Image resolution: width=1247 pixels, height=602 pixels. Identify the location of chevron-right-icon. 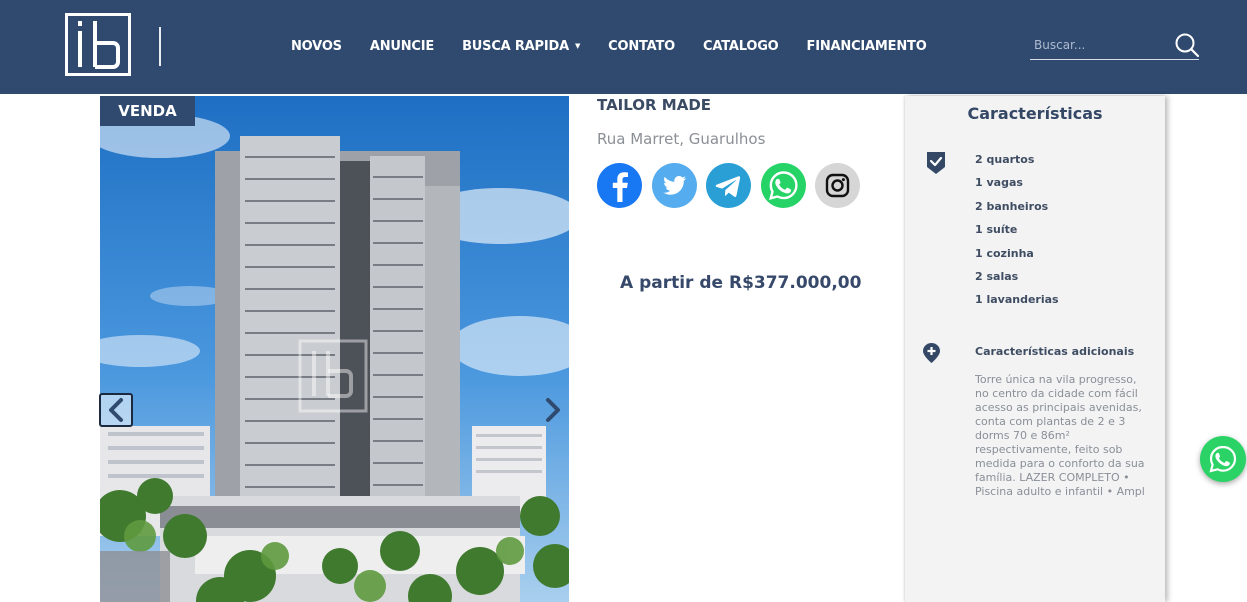
(553, 410).